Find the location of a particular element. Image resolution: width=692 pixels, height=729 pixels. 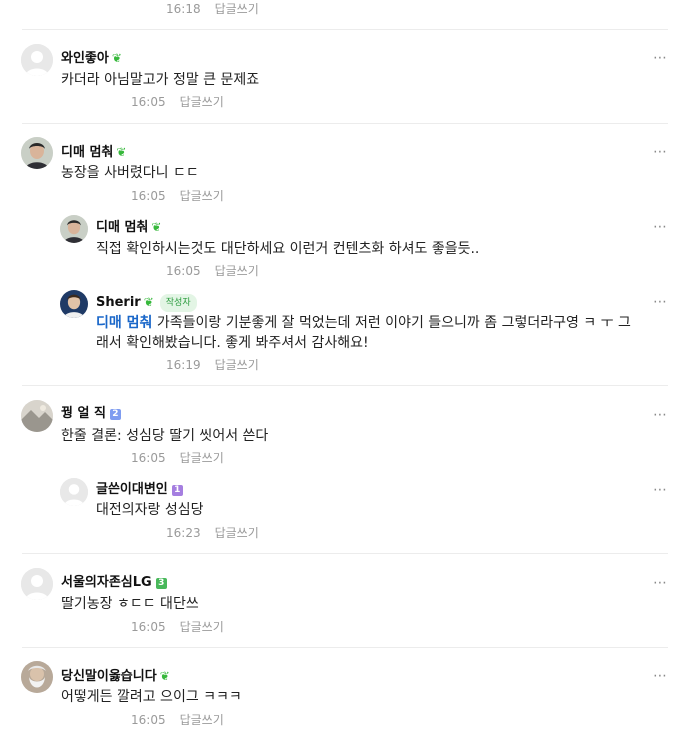

reply-author: 글쓴이대변인 1 is located at coordinates (139, 490).